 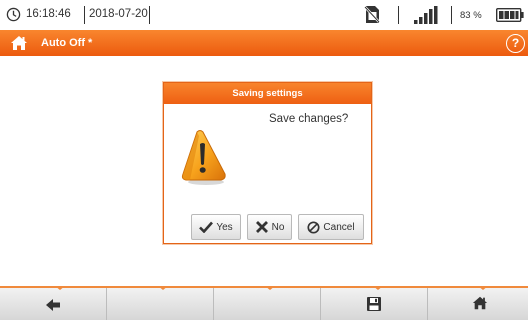 I want to click on warning-icon, so click(x=203, y=157).